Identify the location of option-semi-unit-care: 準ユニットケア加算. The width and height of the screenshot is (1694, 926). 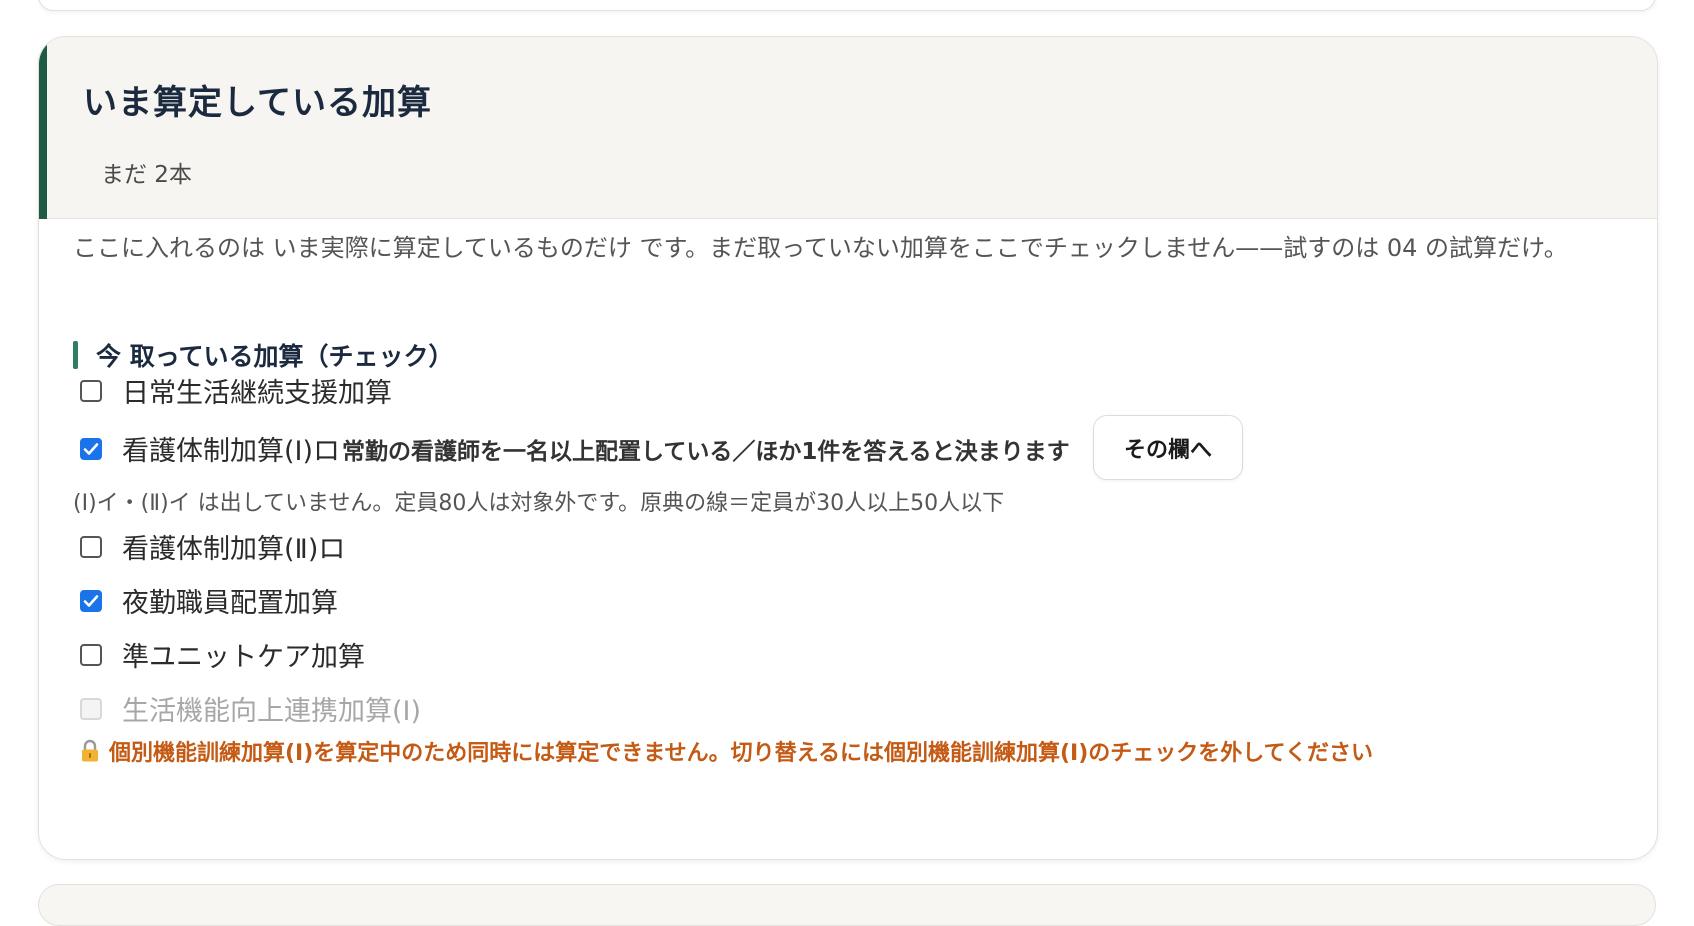
(222, 654).